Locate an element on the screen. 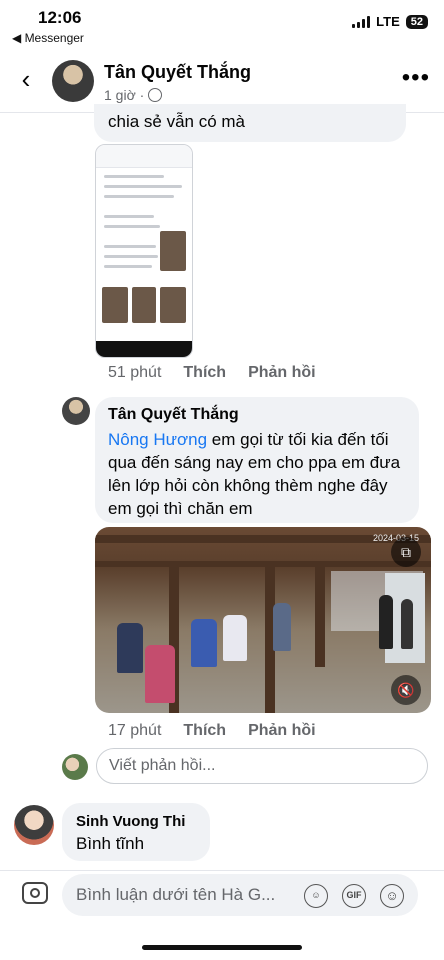  back-to-messenger: ◀ Messenger is located at coordinates (48, 38).